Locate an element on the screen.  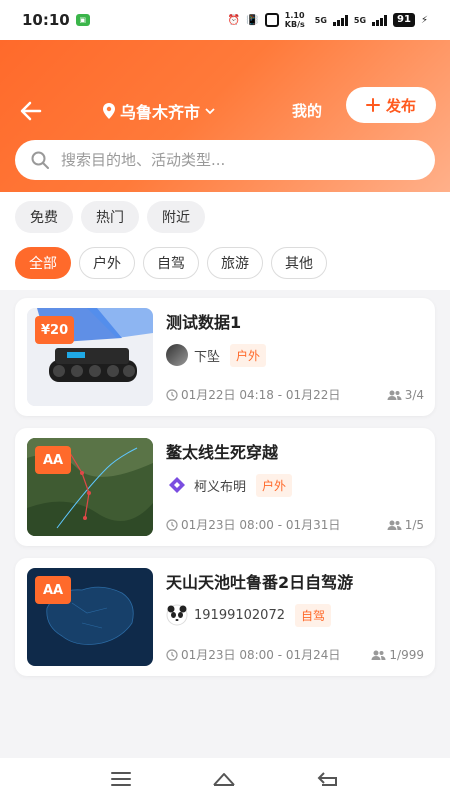
search-bar is located at coordinates (225, 160).